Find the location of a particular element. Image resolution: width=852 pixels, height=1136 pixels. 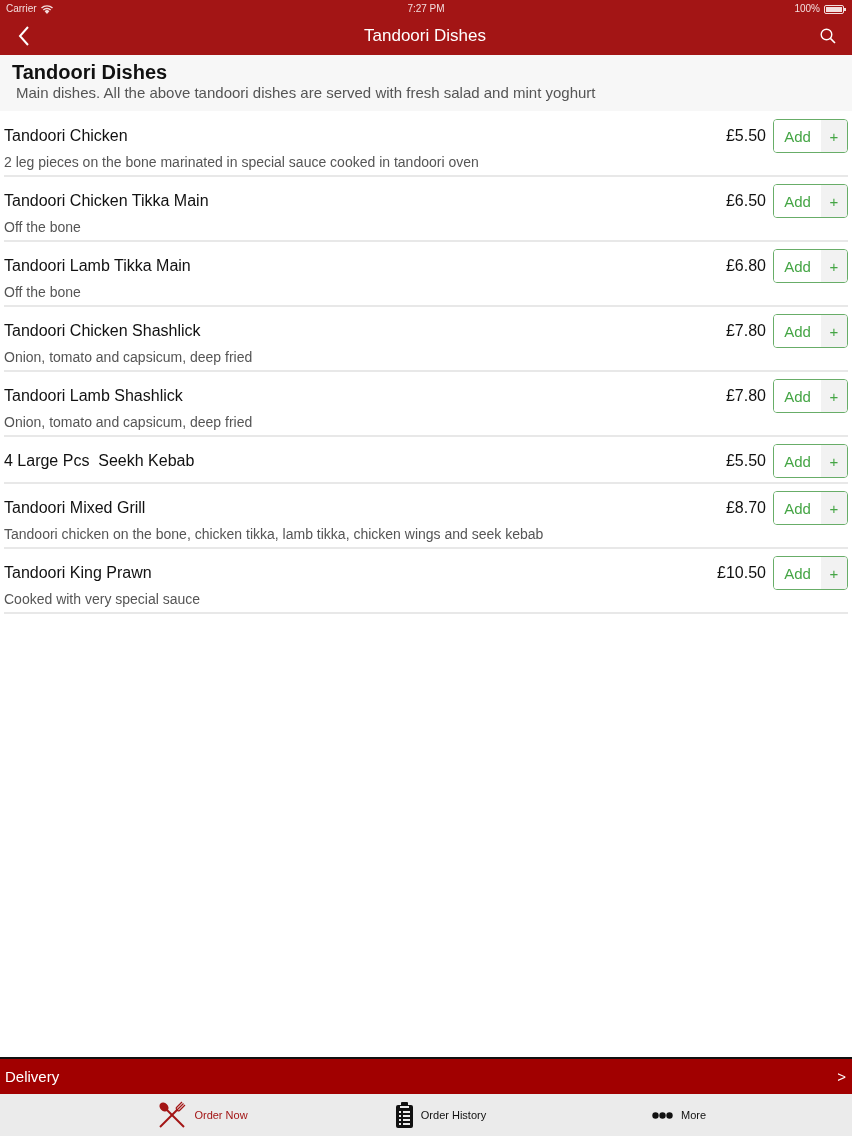

dish-name: Tandoori King Prawn is located at coordinates (78, 573).